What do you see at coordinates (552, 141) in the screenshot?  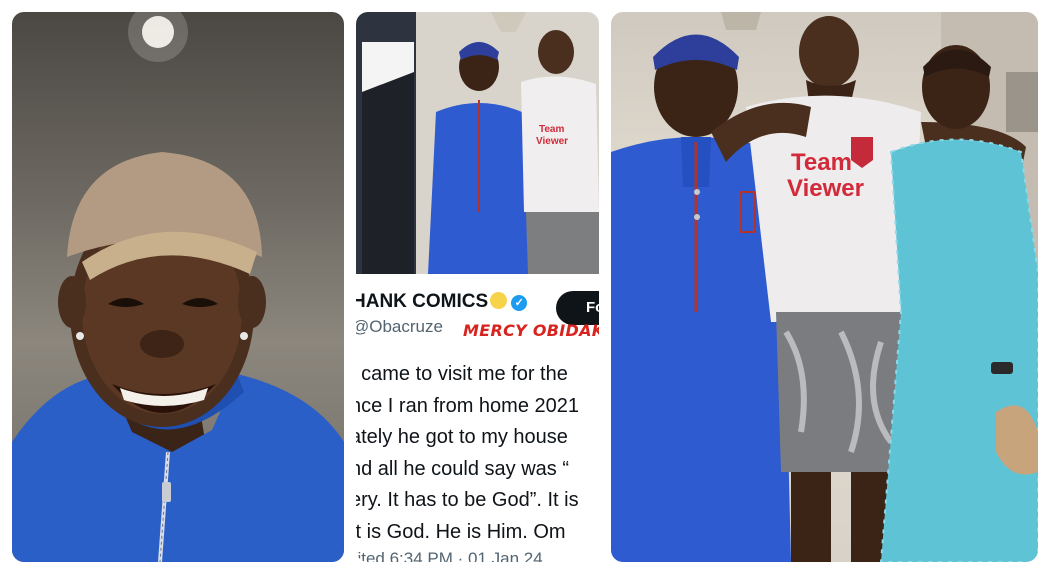 I see `jersey-viewer-text: Viewer` at bounding box center [552, 141].